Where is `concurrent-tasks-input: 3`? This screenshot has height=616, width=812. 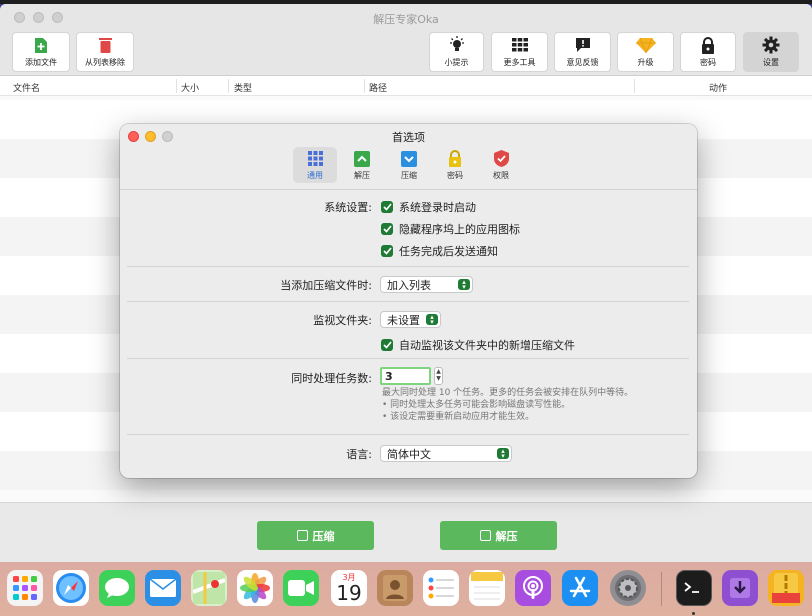 concurrent-tasks-input: 3 is located at coordinates (405, 376).